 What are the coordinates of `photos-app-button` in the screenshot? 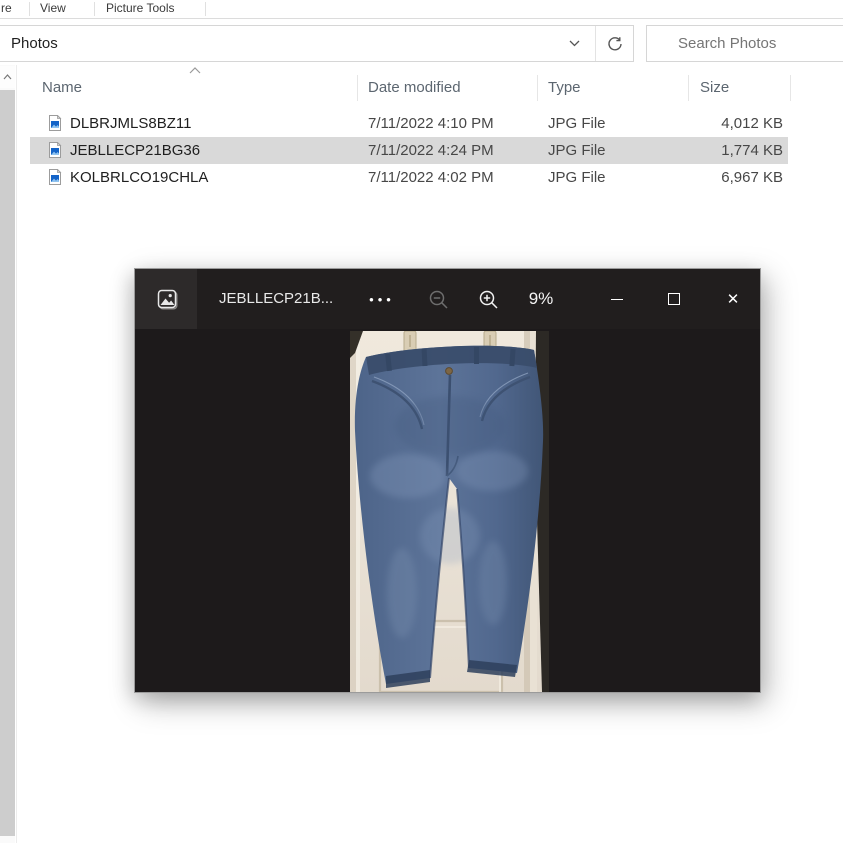 It's located at (166, 299).